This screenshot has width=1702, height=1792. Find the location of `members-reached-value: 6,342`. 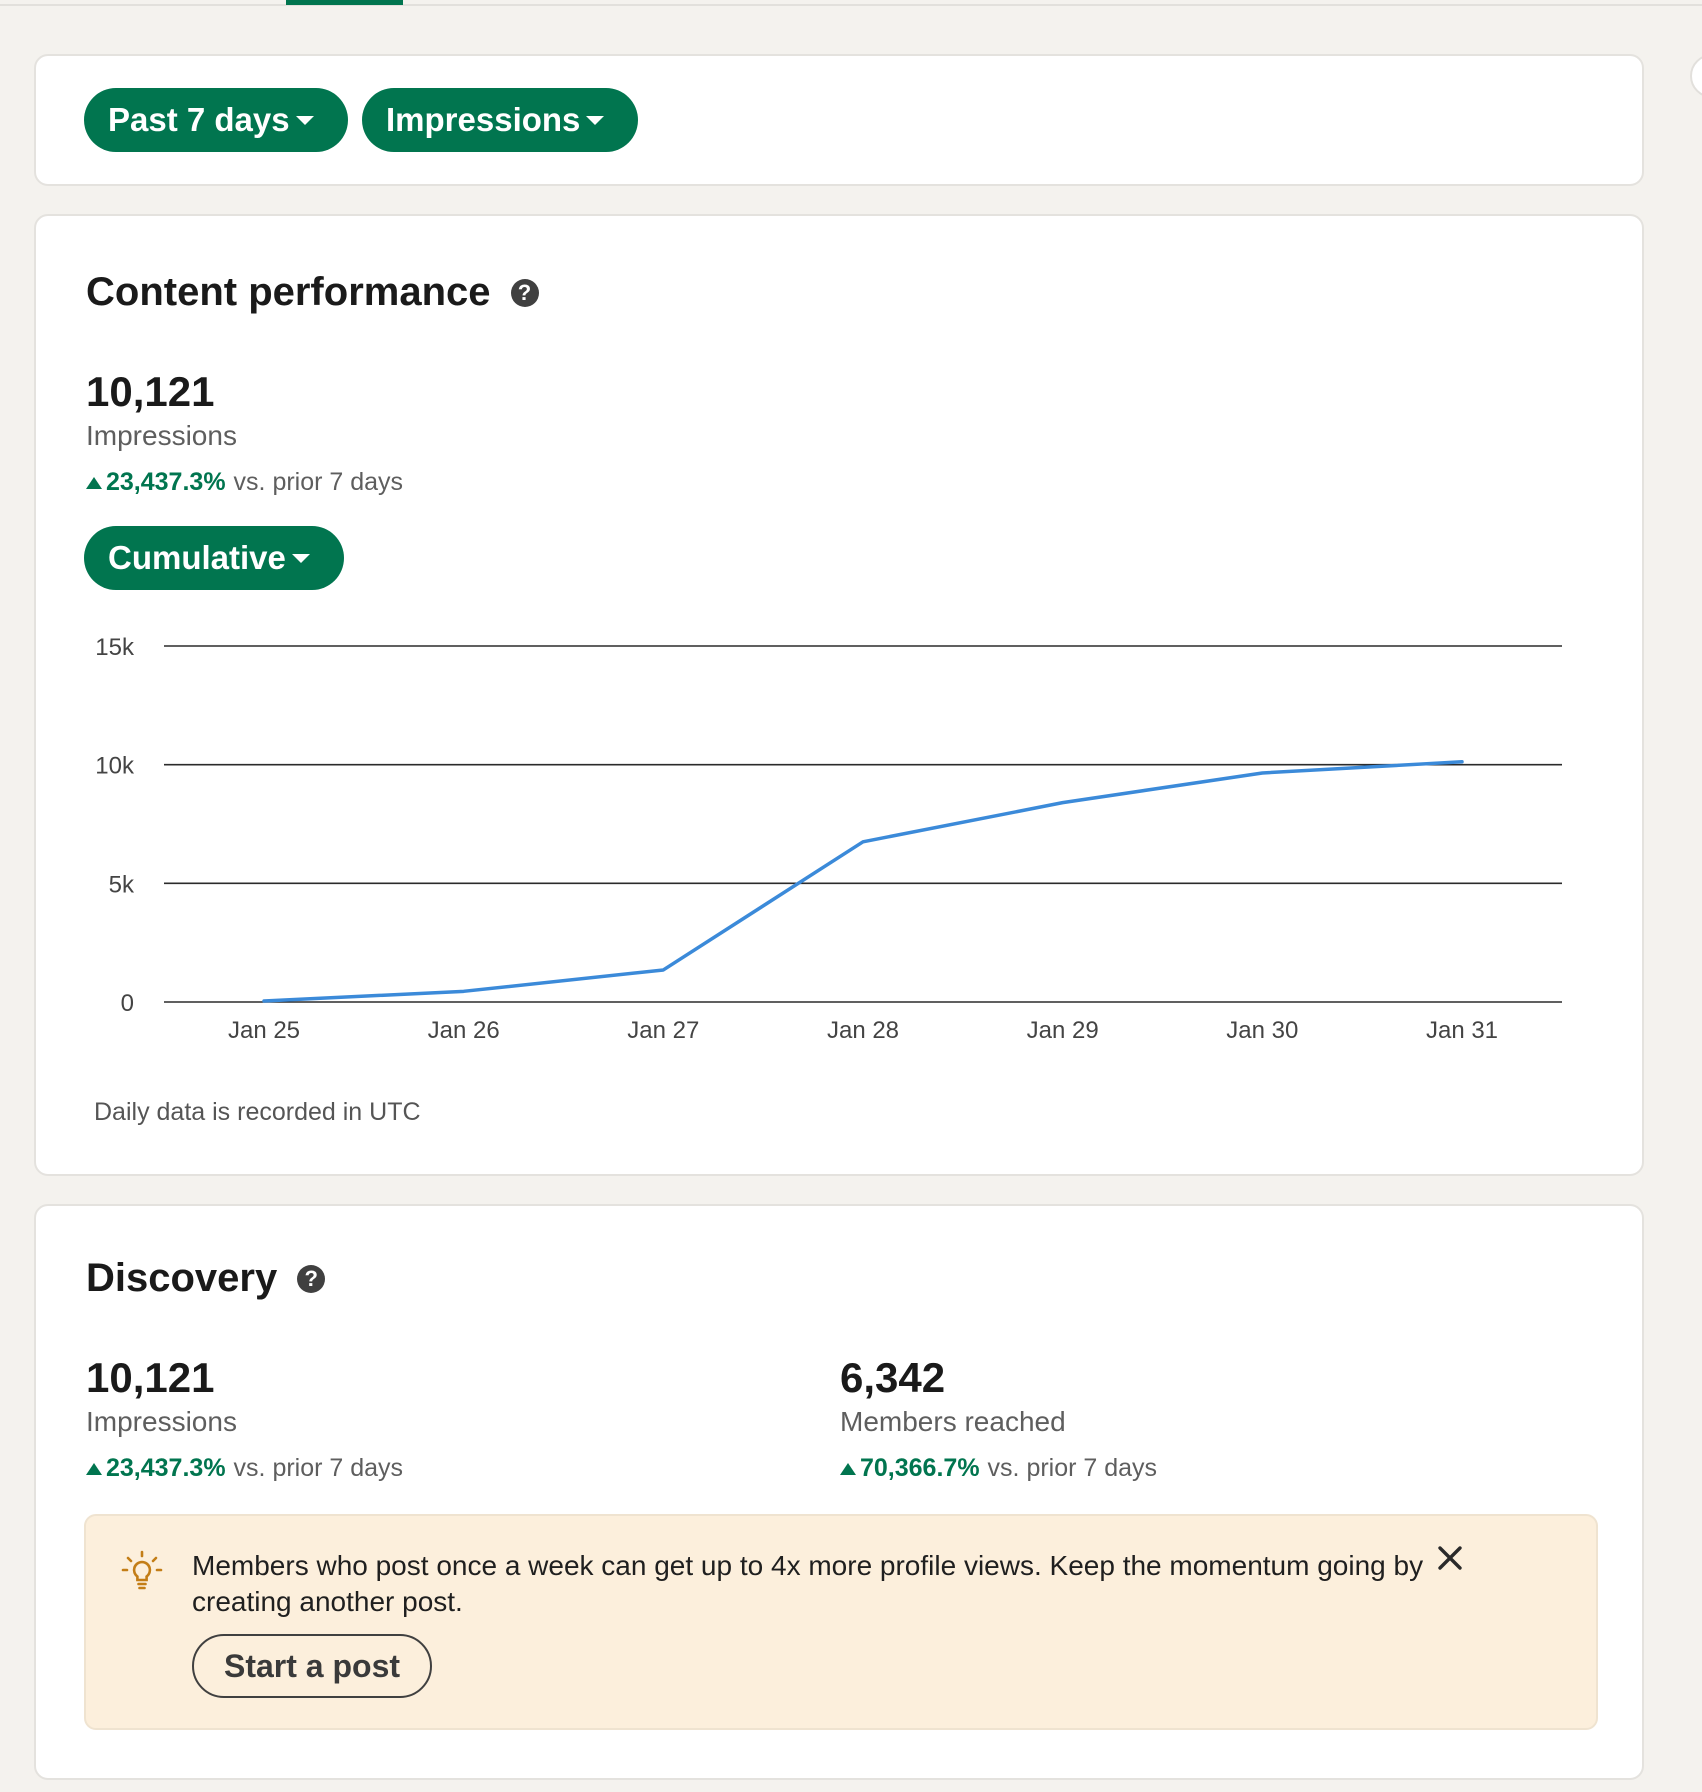

members-reached-value: 6,342 is located at coordinates (893, 1377).